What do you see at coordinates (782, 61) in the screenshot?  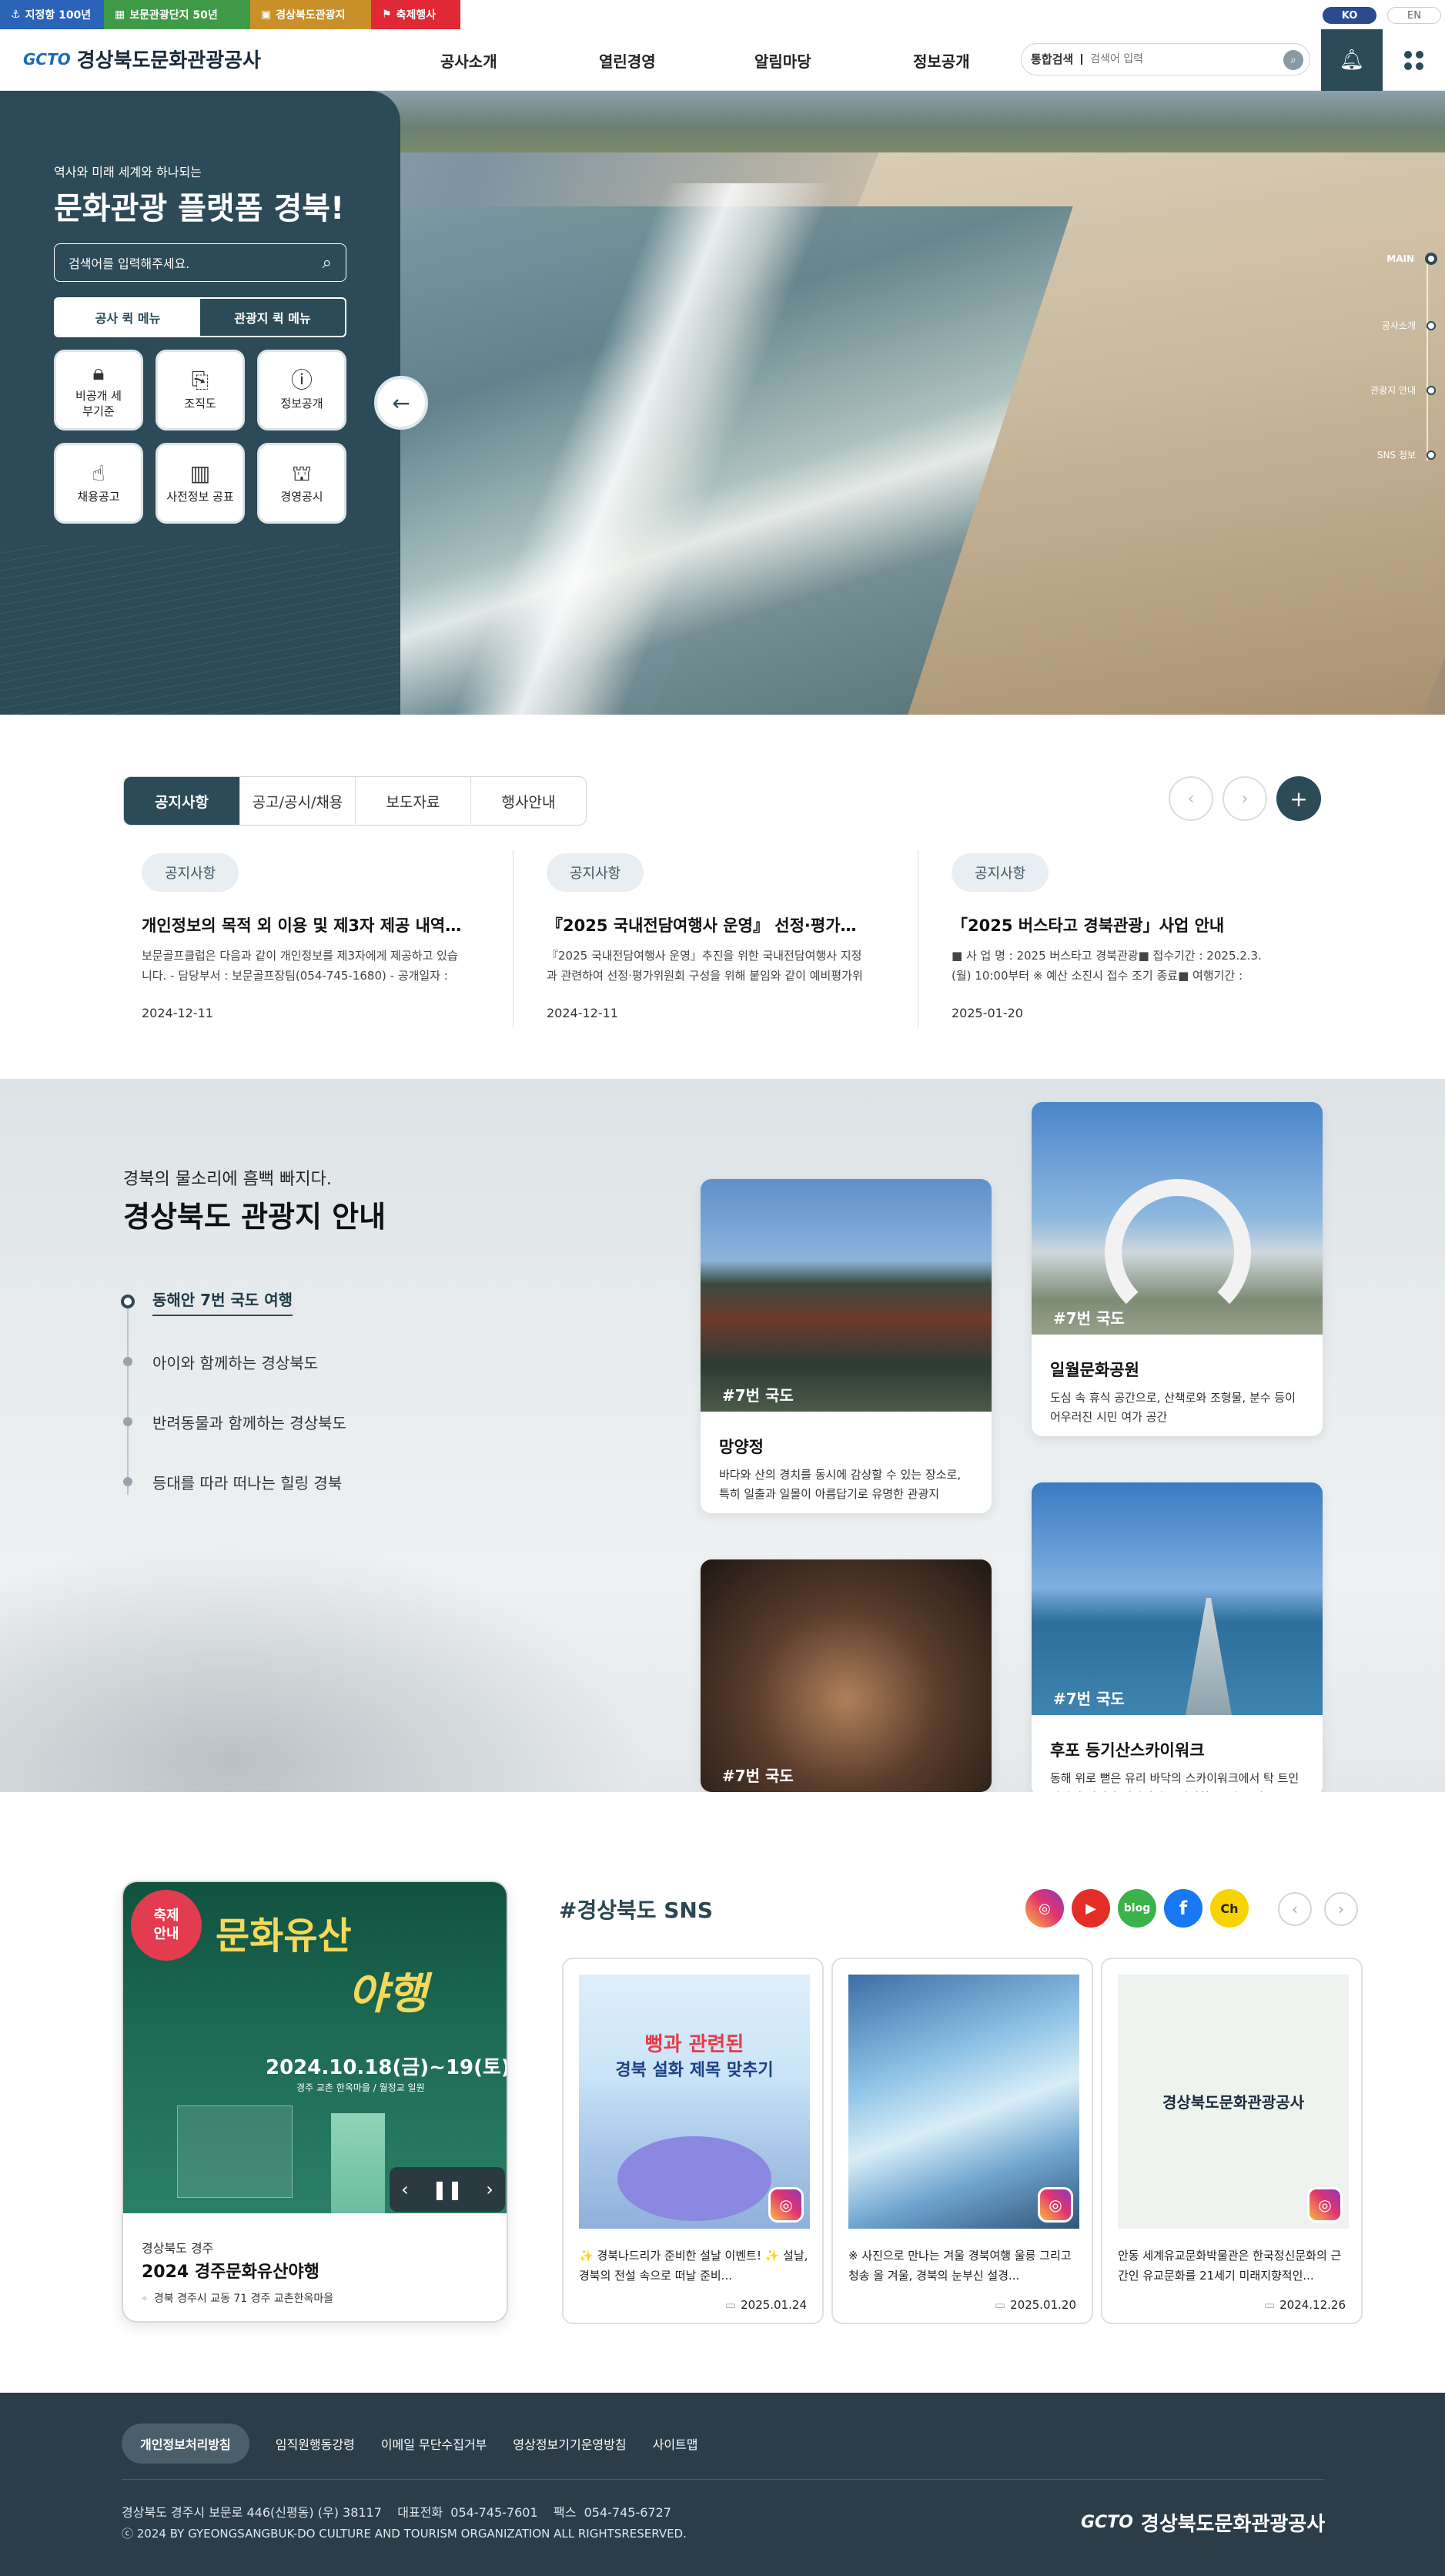 I see `nav-notice-board: 알림마당` at bounding box center [782, 61].